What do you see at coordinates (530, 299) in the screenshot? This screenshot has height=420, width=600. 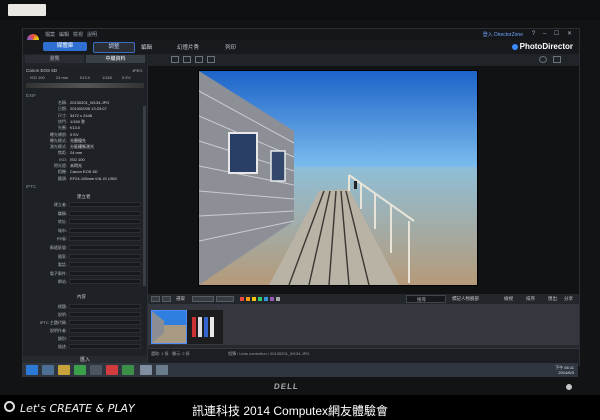 I see `sort-label: 排序` at bounding box center [530, 299].